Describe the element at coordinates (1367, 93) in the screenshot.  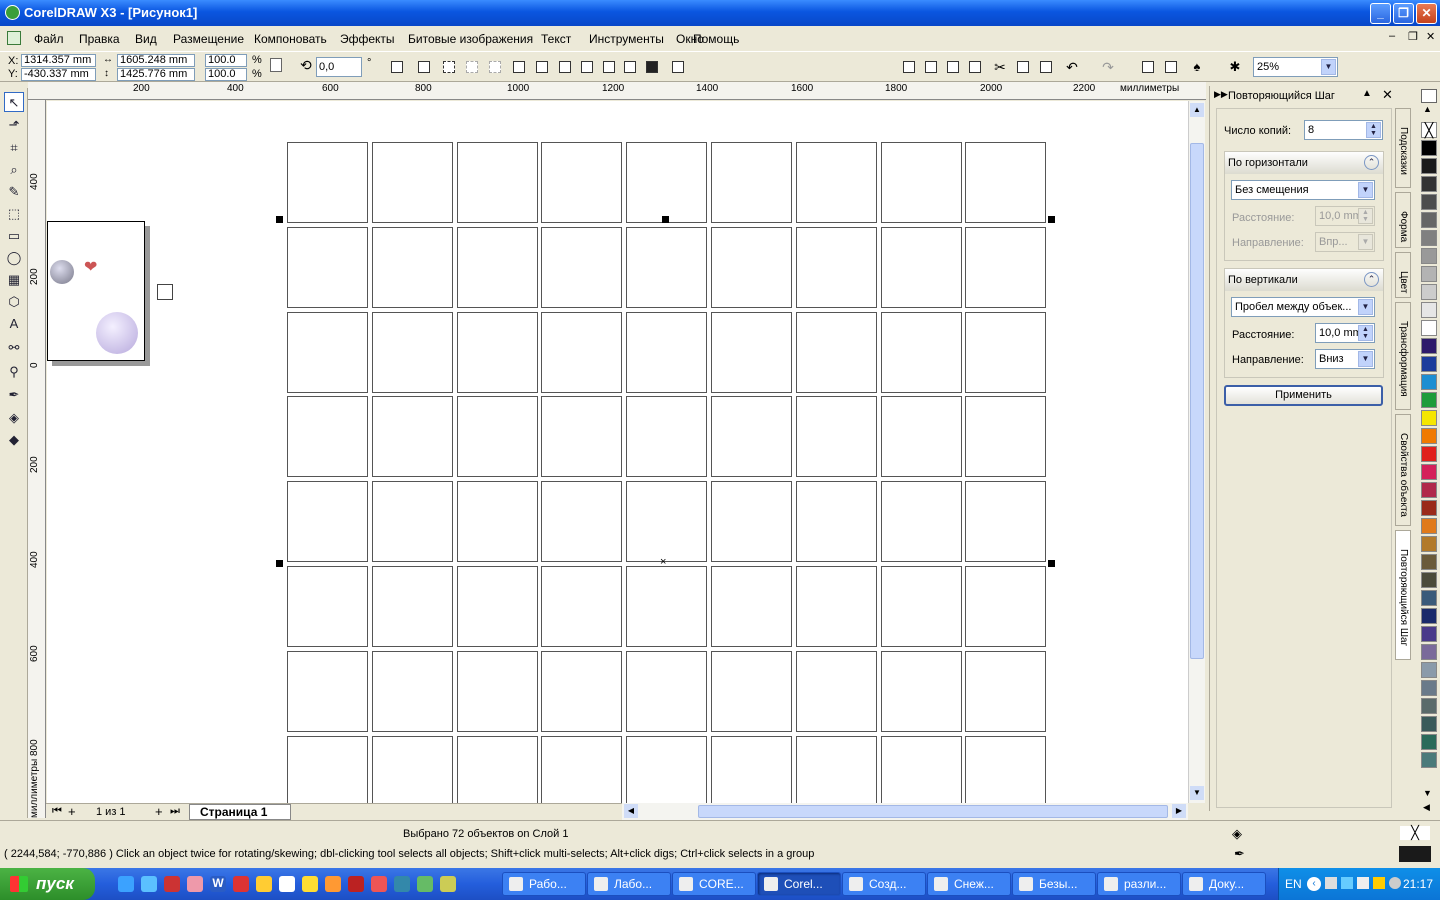
I see `docker-collapse-icon: ▲` at that location.